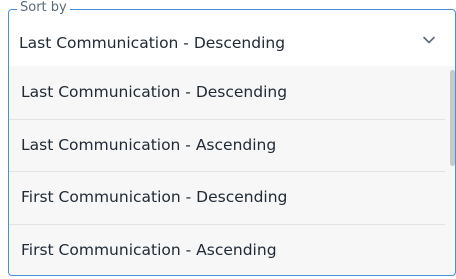 This screenshot has width=456, height=279. What do you see at coordinates (43, 8) in the screenshot?
I see `sort-by-label: Sort by` at bounding box center [43, 8].